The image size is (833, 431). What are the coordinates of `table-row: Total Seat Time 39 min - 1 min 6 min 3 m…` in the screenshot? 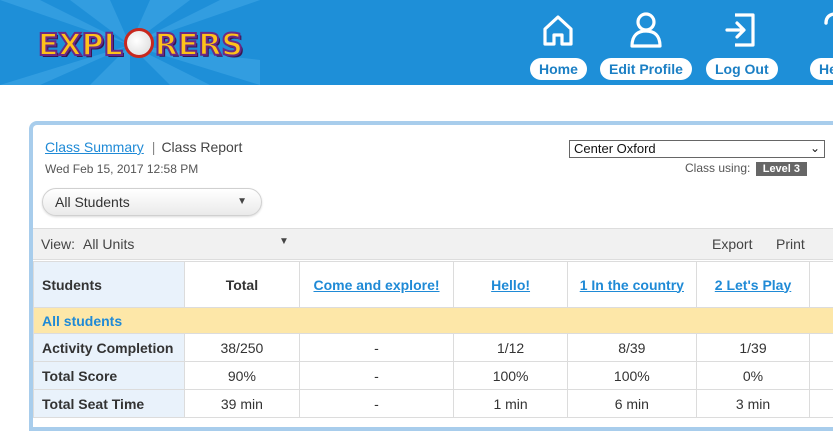 It's located at (433, 404).